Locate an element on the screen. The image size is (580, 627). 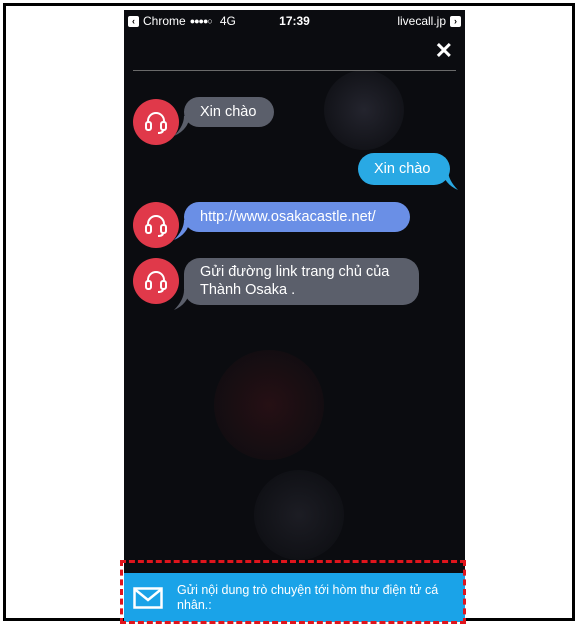
status-right: livecall.jp › is located at coordinates (429, 21).